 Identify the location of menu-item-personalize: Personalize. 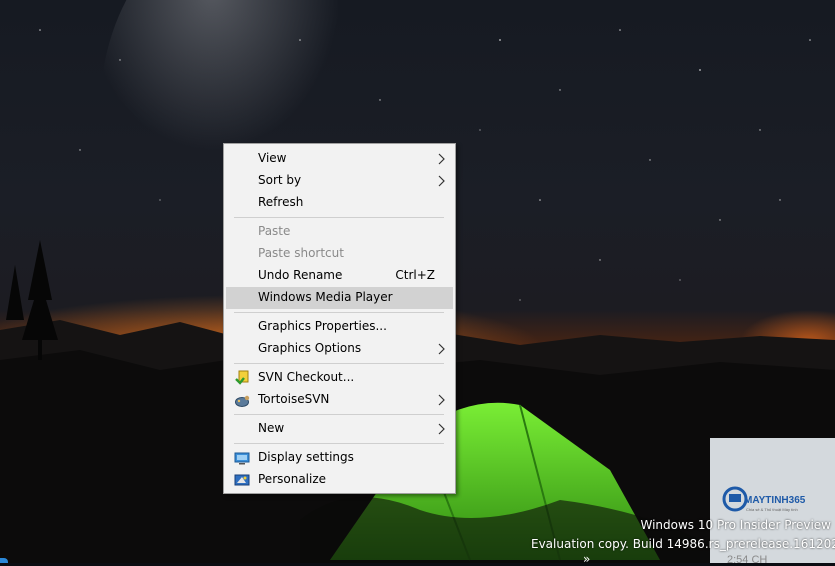
(339, 480).